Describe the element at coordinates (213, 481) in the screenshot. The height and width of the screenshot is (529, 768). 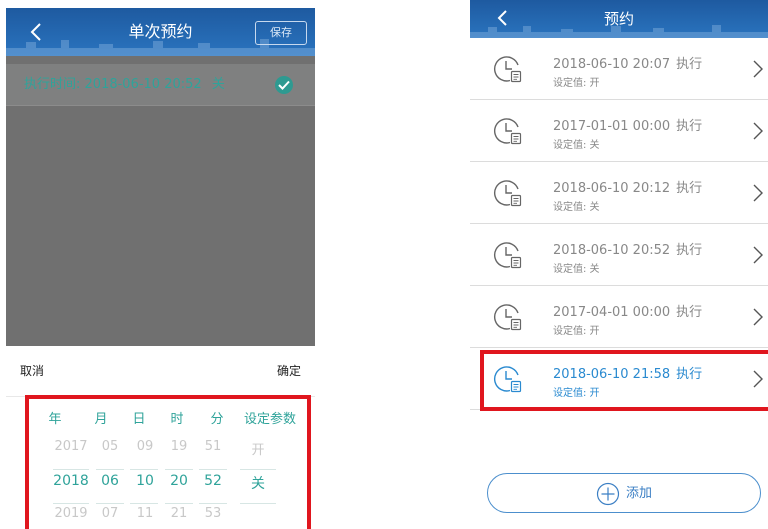
I see `picker-minute-selected: 52` at that location.